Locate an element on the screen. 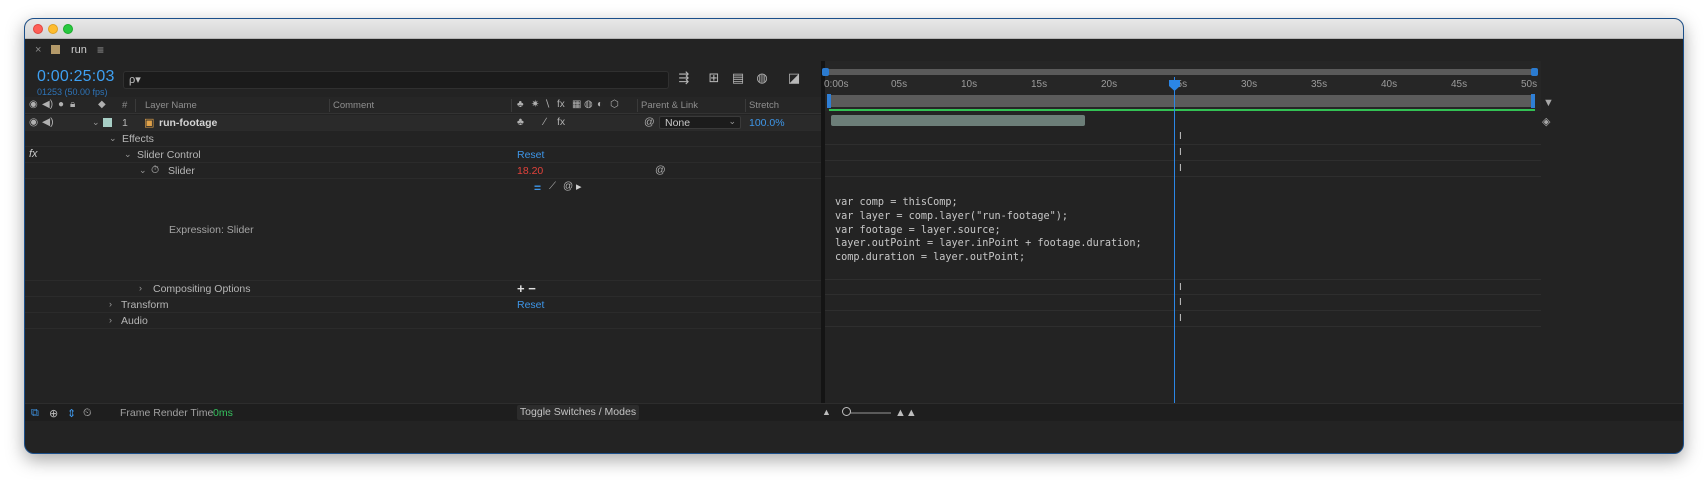 The height and width of the screenshot is (482, 1708). work-area-start-handle is located at coordinates (829, 101).